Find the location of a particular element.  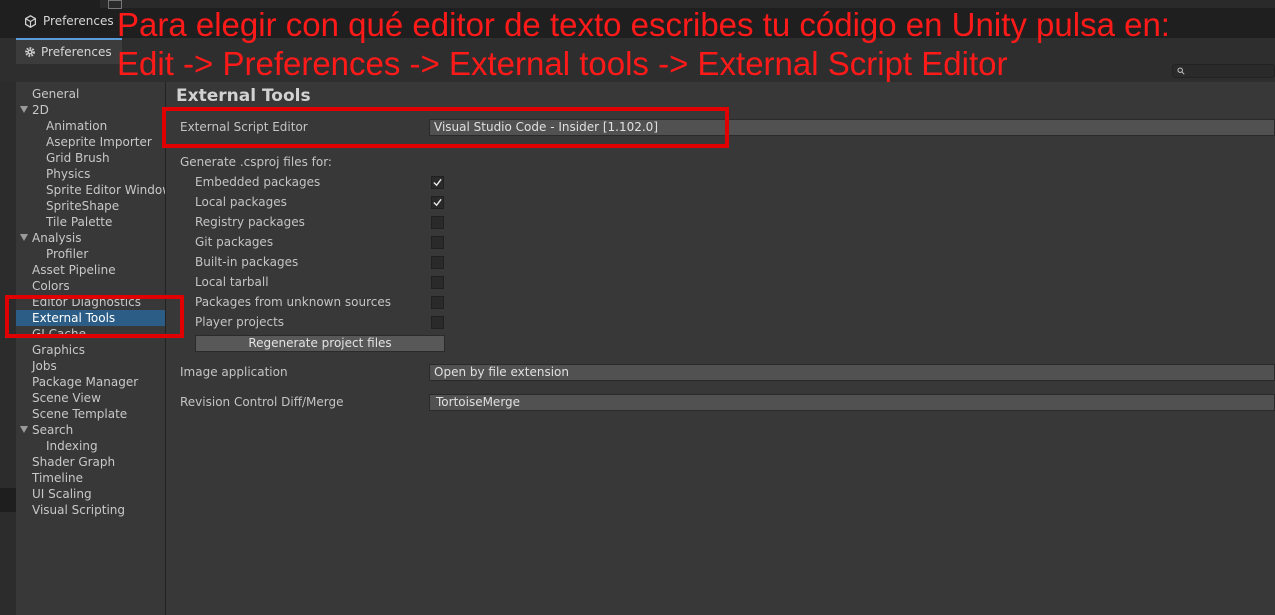

sidebar-item-label: Tile Palette is located at coordinates (79, 222).